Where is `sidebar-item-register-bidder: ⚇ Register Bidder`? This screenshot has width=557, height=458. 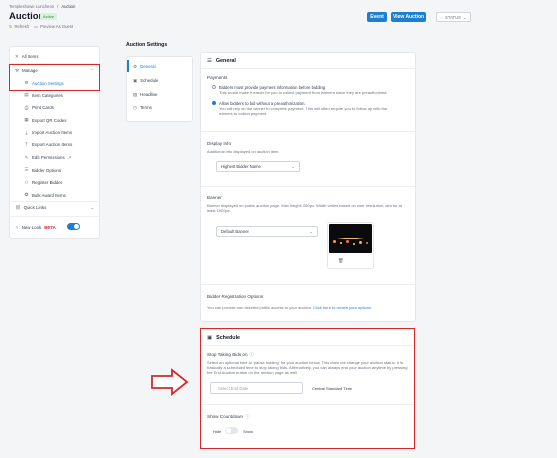 sidebar-item-register-bidder: ⚇ Register Bidder is located at coordinates (43, 182).